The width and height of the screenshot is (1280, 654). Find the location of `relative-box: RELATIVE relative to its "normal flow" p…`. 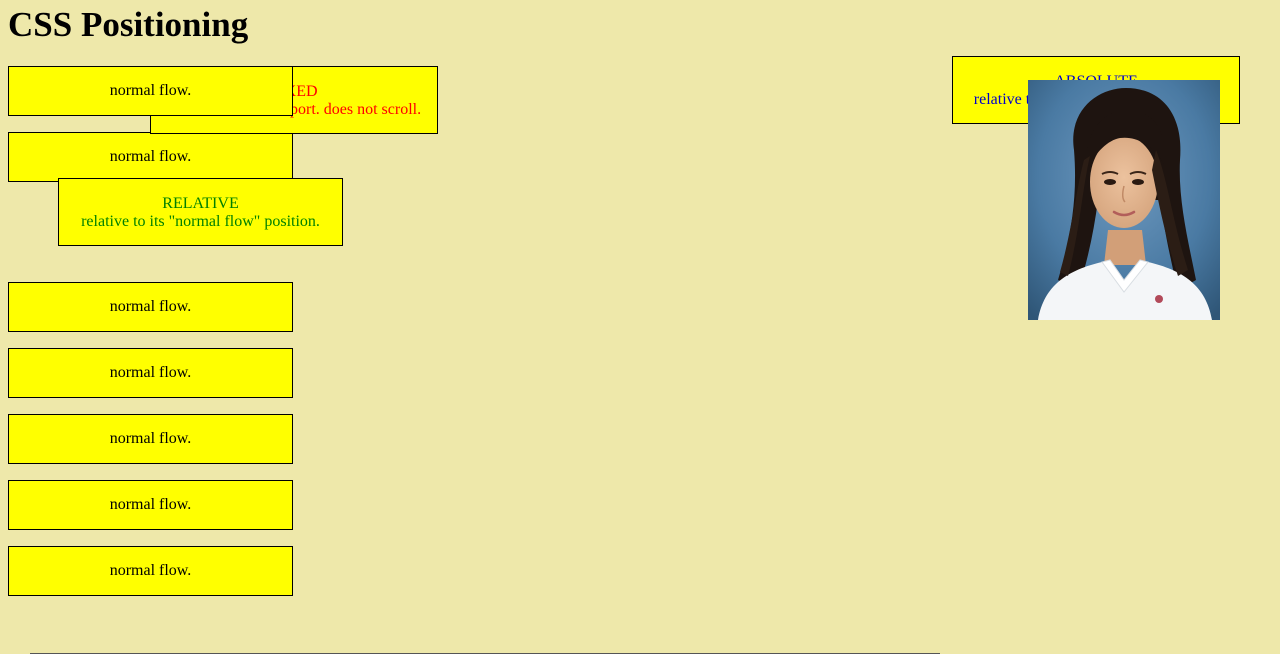

relative-box: RELATIVE relative to its "normal flow" p… is located at coordinates (200, 212).